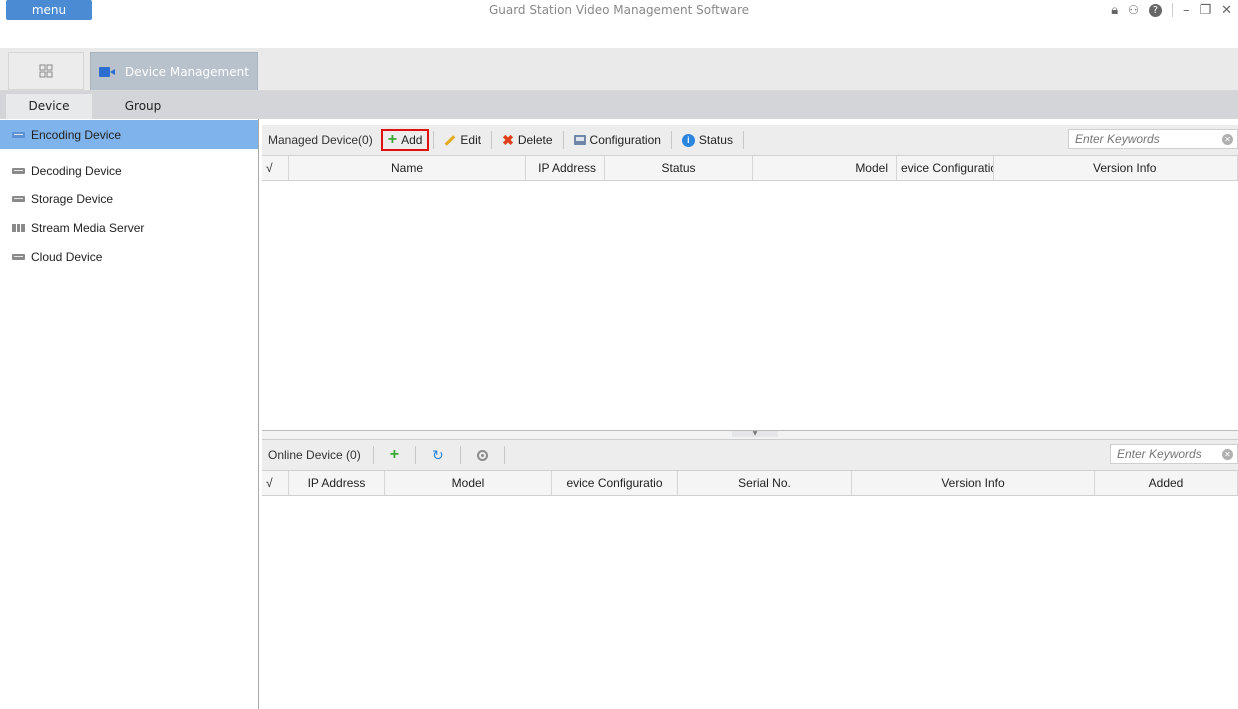 This screenshot has width=1238, height=709. Describe the element at coordinates (508, 140) in the screenshot. I see `delete-icon: ✖` at that location.